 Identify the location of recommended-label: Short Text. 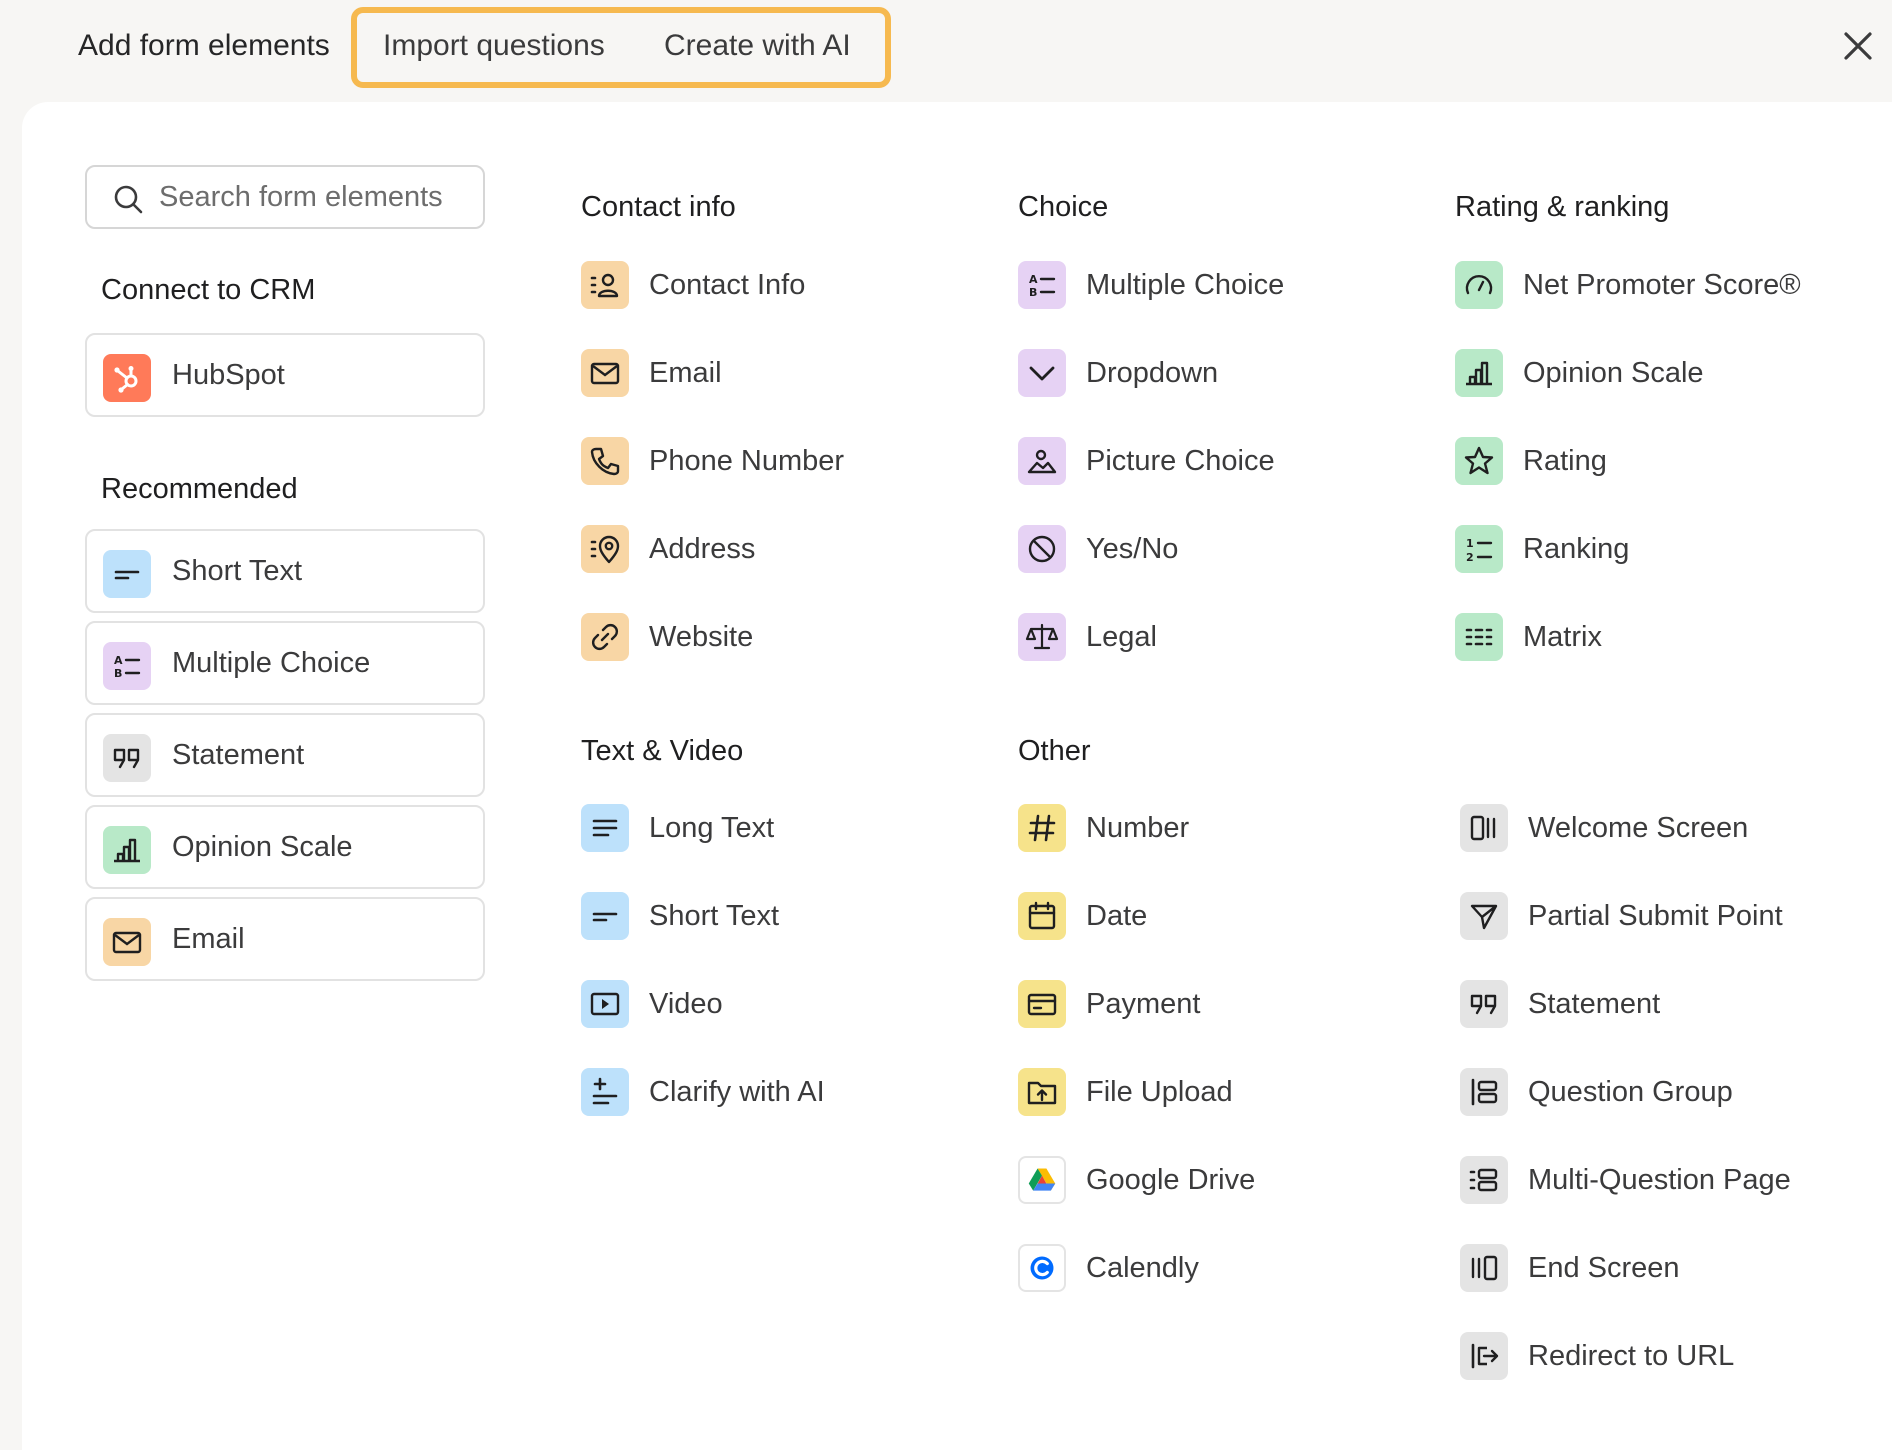
(237, 571).